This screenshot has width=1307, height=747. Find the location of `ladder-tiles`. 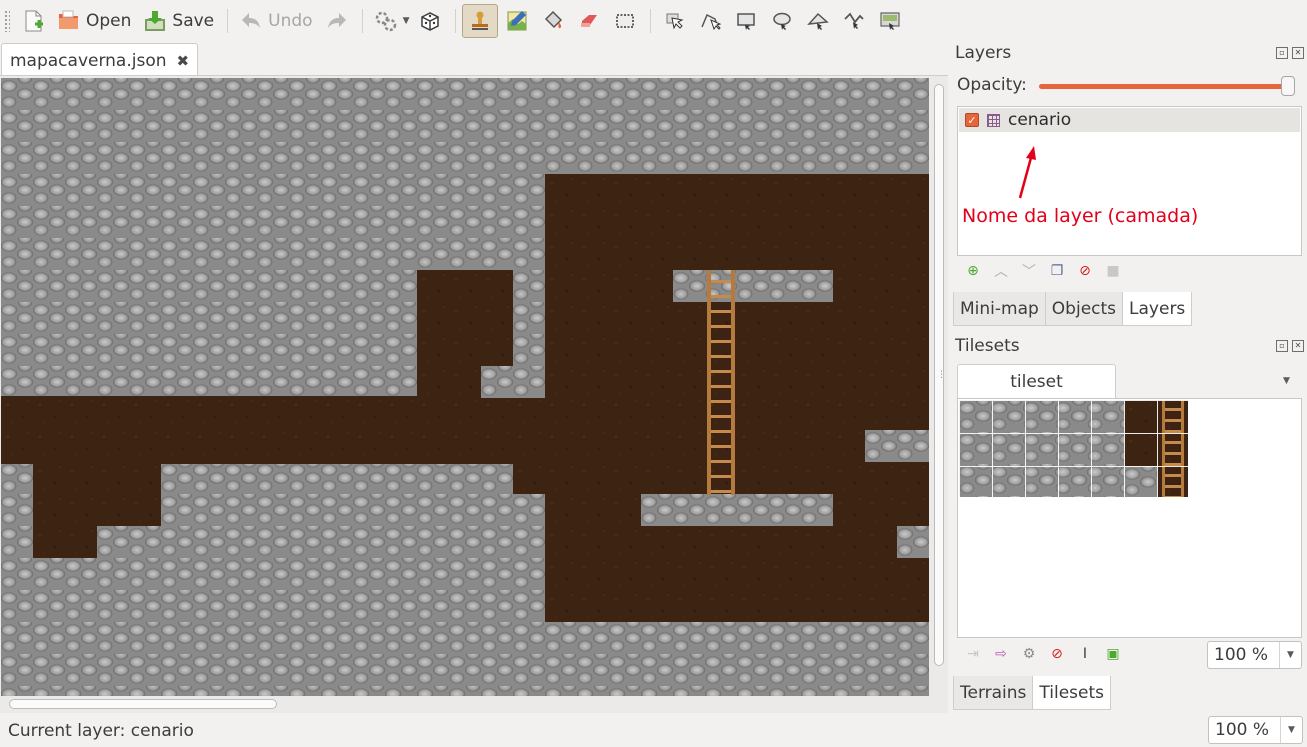

ladder-tiles is located at coordinates (721, 382).